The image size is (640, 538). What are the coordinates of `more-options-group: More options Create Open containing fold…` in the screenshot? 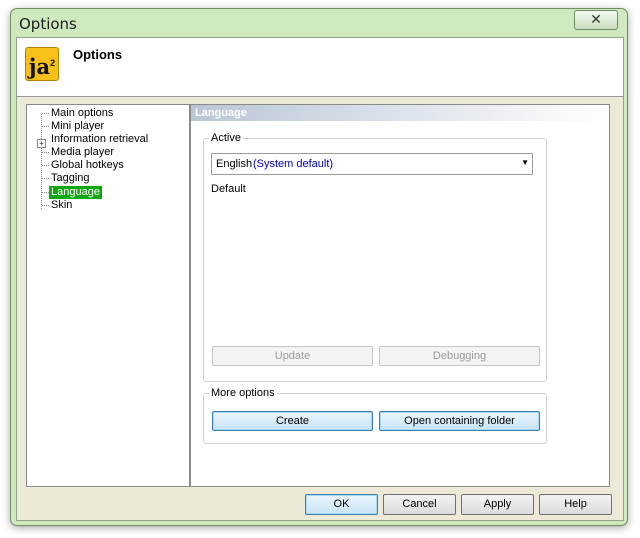 It's located at (375, 415).